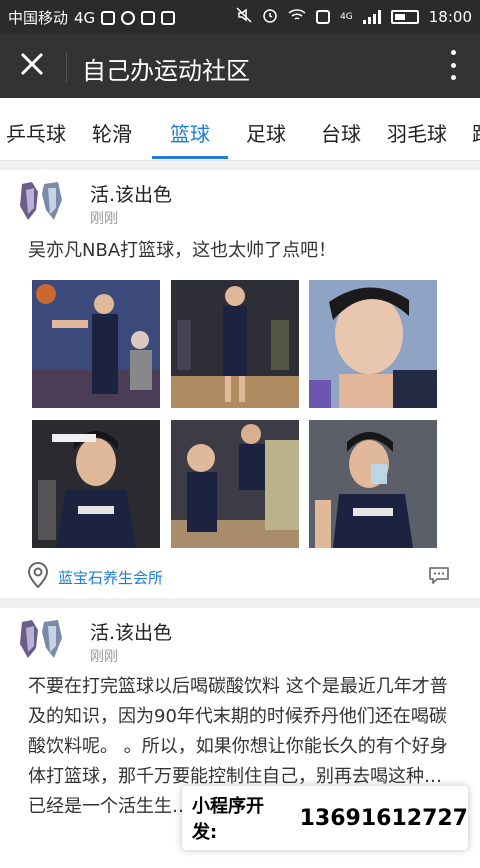 The height and width of the screenshot is (868, 480). I want to click on more-vertical-icon, so click(453, 65).